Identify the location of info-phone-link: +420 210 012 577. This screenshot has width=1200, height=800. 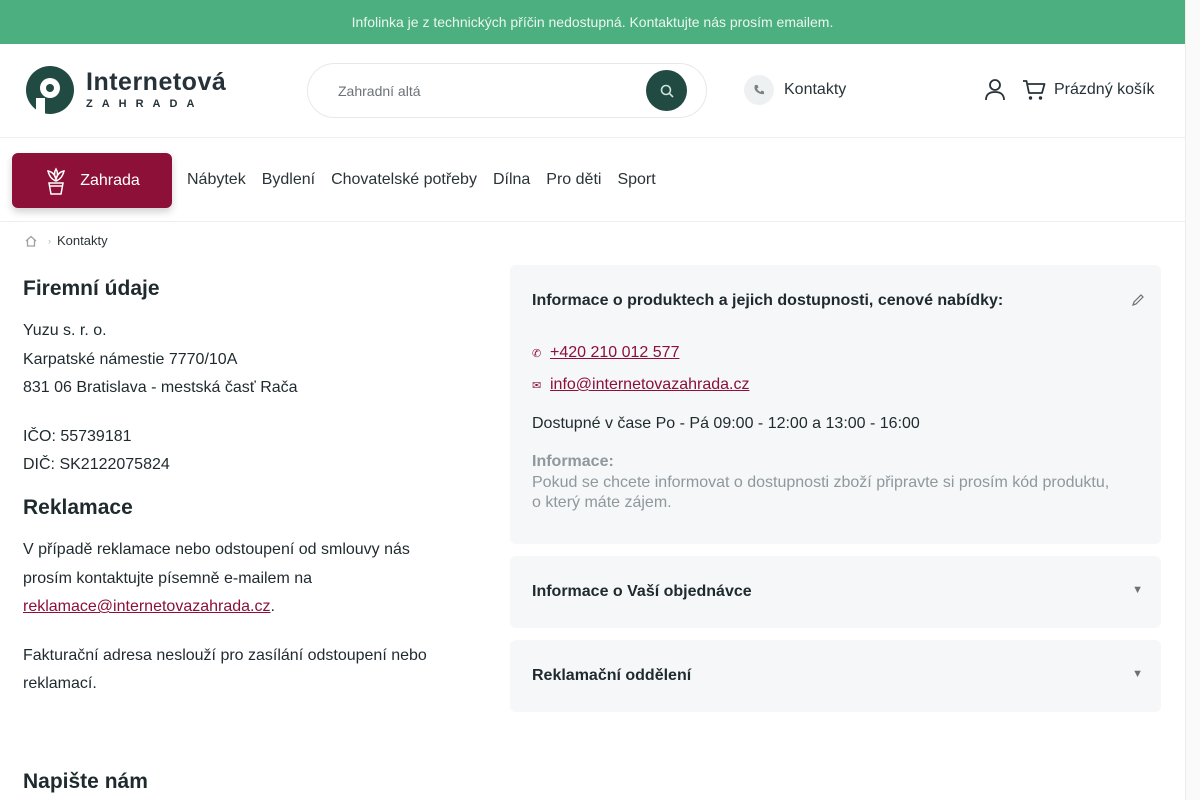
(614, 353).